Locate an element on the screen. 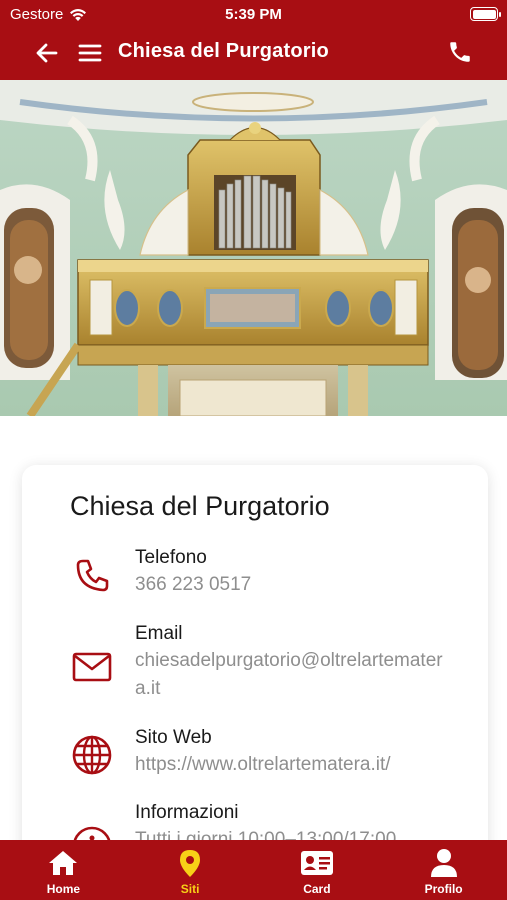 Image resolution: width=507 pixels, height=900 pixels. user-icon is located at coordinates (443, 863).